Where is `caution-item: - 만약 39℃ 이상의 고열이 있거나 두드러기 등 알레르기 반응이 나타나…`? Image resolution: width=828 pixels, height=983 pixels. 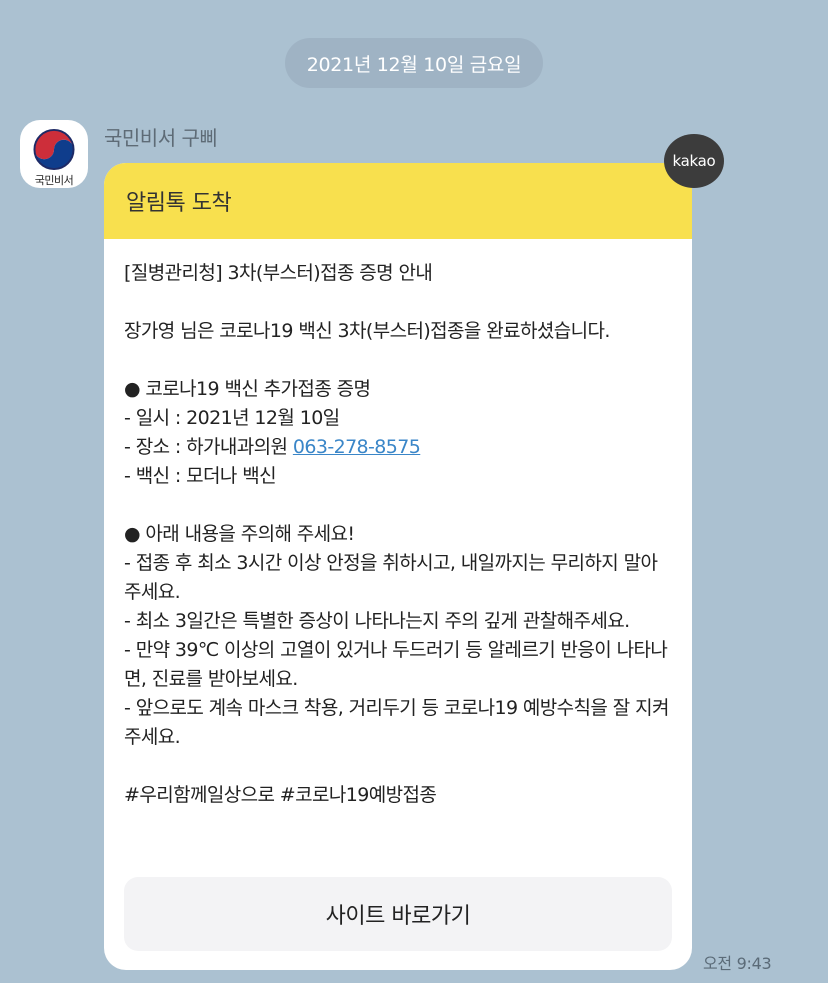 caution-item: - 만약 39℃ 이상의 고열이 있거나 두드러기 등 알레르기 반응이 나타나… is located at coordinates (396, 664).